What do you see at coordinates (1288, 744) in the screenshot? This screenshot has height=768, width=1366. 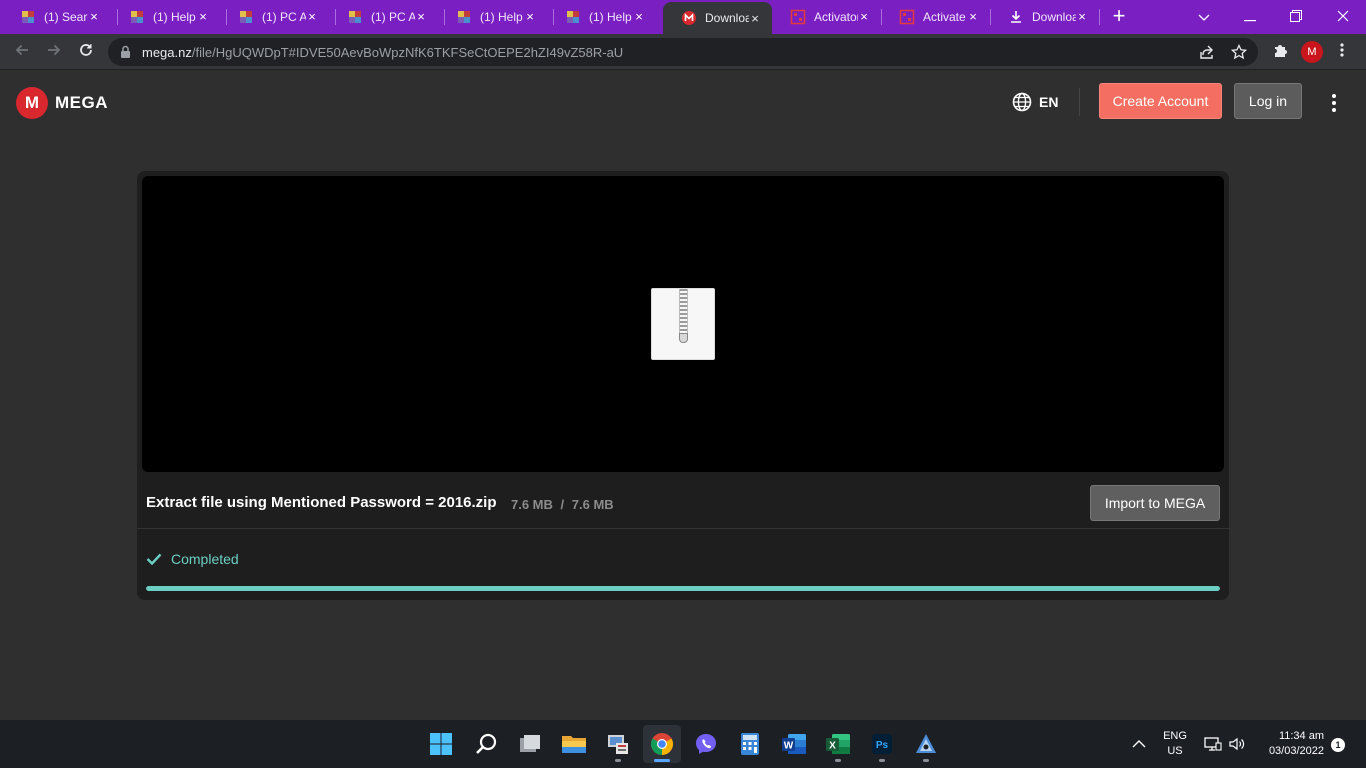 I see `system-clock: 11:34 am 03/03/2022` at bounding box center [1288, 744].